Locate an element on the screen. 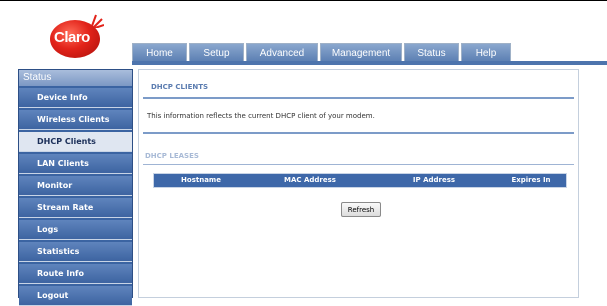  col-ip-address: IP Address is located at coordinates (434, 180).